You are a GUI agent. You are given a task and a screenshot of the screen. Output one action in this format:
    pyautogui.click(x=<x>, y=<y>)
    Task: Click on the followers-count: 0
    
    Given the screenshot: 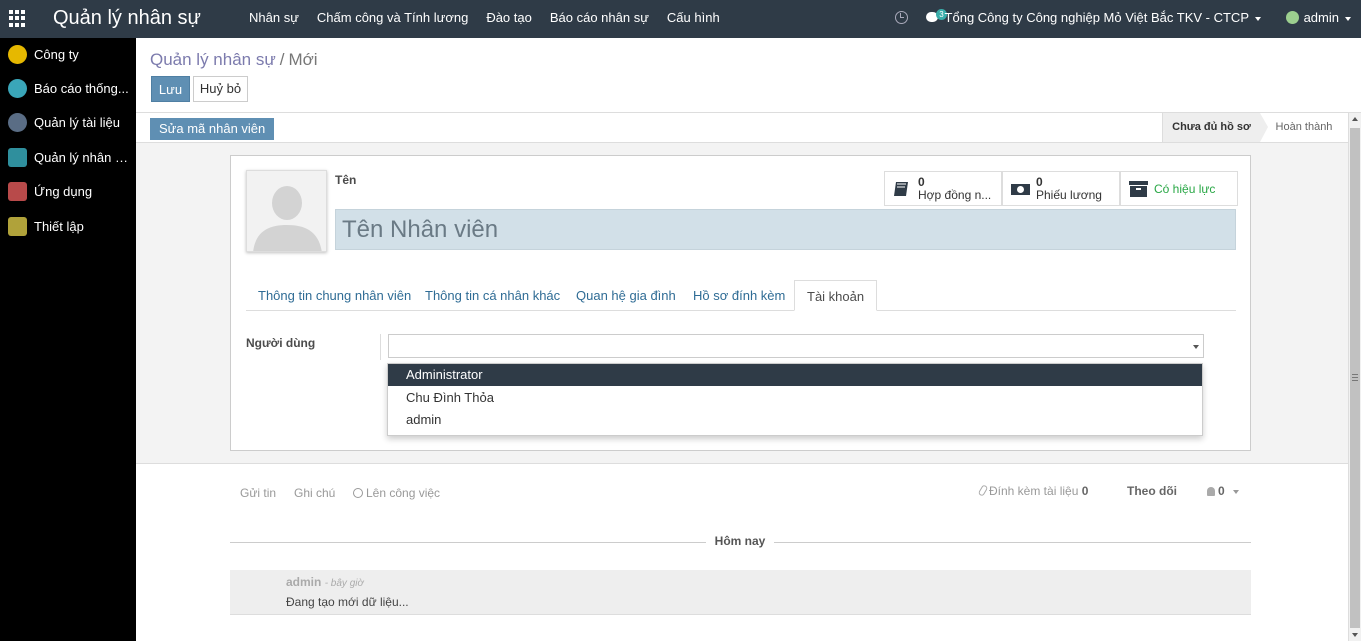 What is the action you would take?
    pyautogui.click(x=1221, y=491)
    